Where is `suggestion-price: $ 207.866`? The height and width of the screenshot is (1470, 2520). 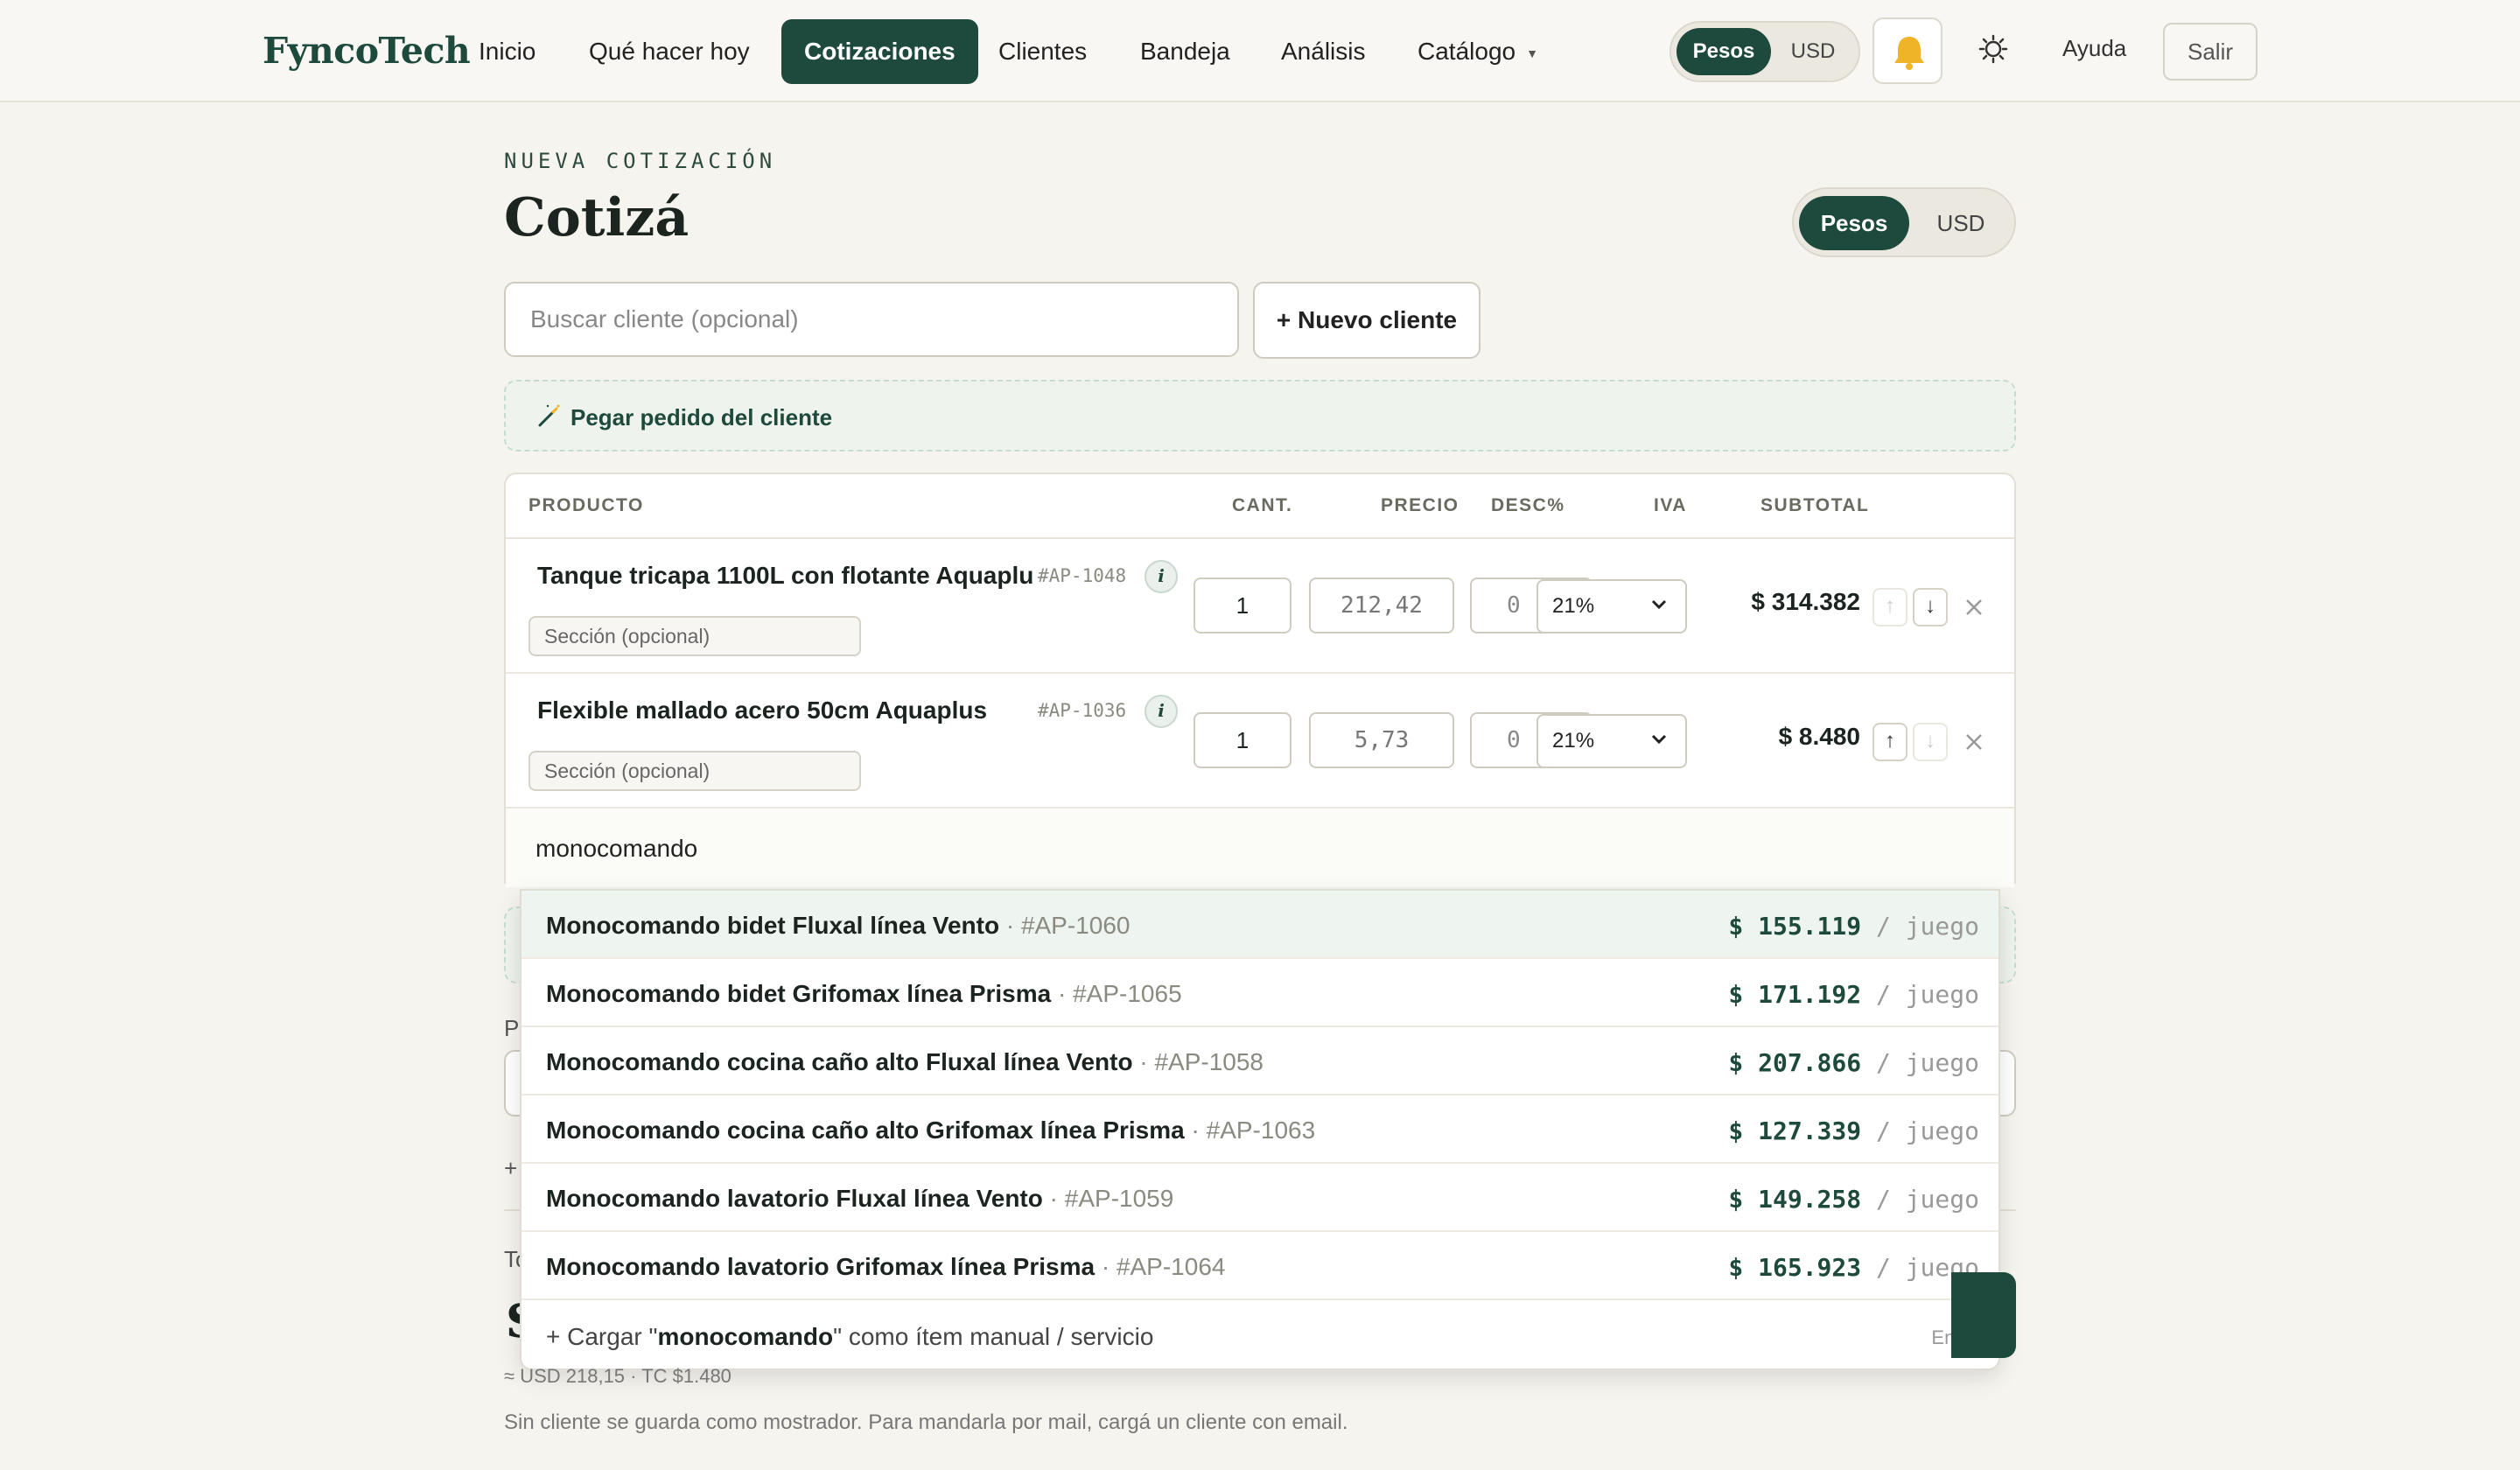 suggestion-price: $ 207.866 is located at coordinates (1795, 1062).